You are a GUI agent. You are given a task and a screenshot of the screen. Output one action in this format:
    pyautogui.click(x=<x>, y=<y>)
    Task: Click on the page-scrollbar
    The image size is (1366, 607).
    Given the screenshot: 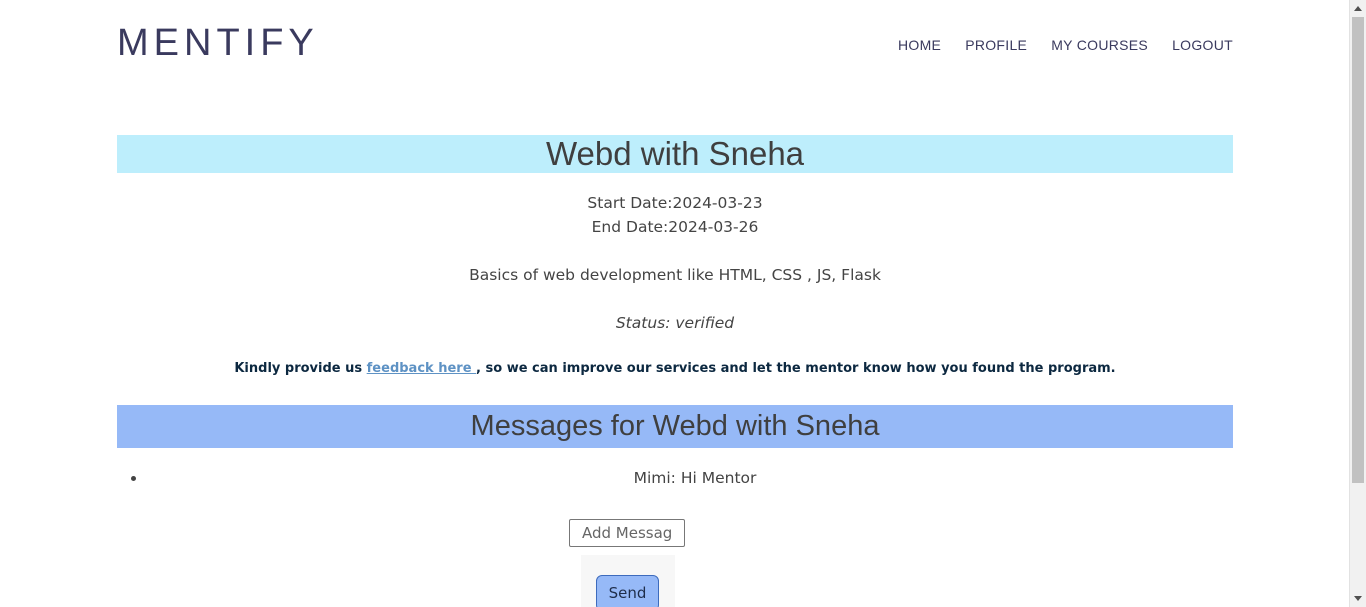 What is the action you would take?
    pyautogui.click(x=1357, y=303)
    